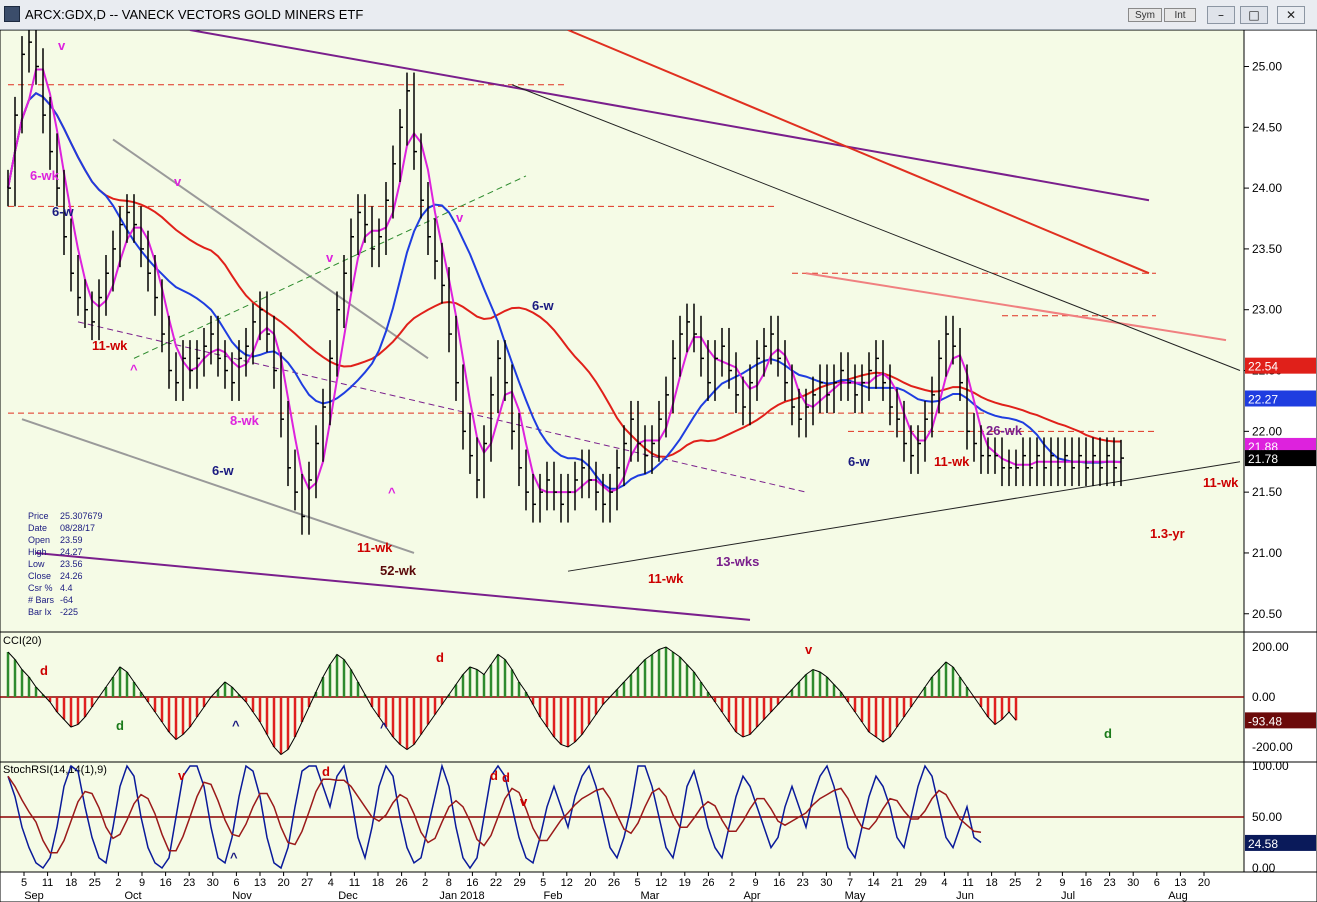  I want to click on stoch-tick-label: 50.00, so click(1267, 817).